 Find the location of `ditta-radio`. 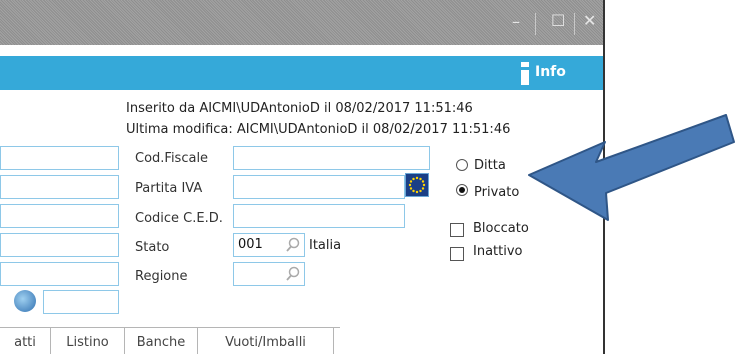

ditta-radio is located at coordinates (462, 165).